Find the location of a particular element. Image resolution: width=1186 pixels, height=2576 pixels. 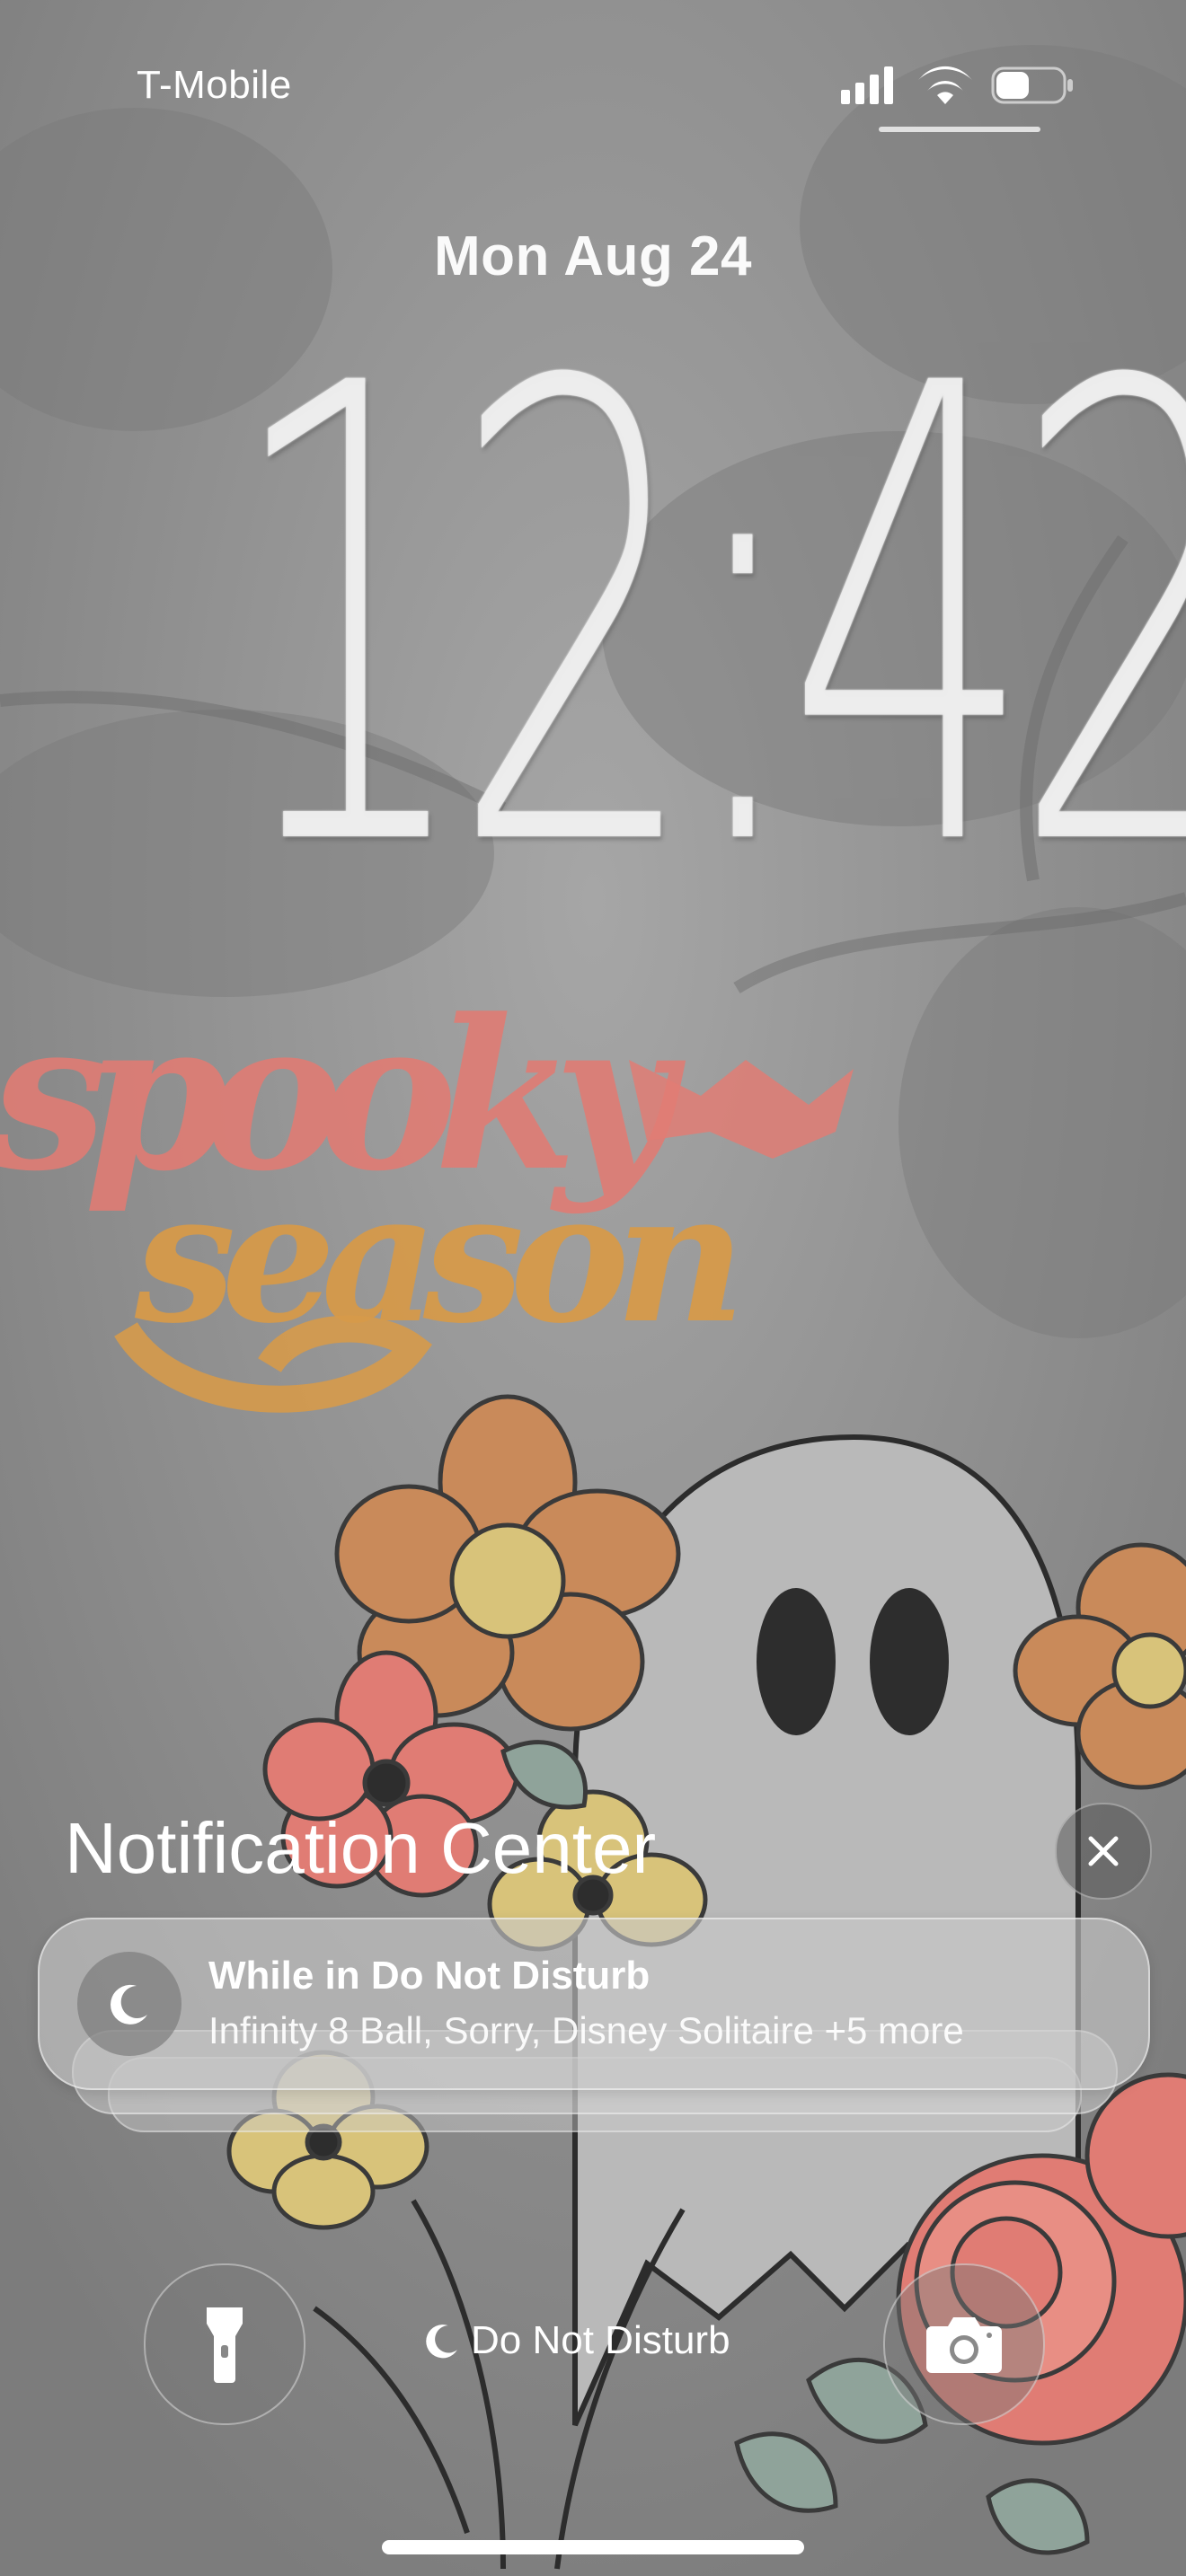

notification-center-close-button is located at coordinates (1103, 1851).